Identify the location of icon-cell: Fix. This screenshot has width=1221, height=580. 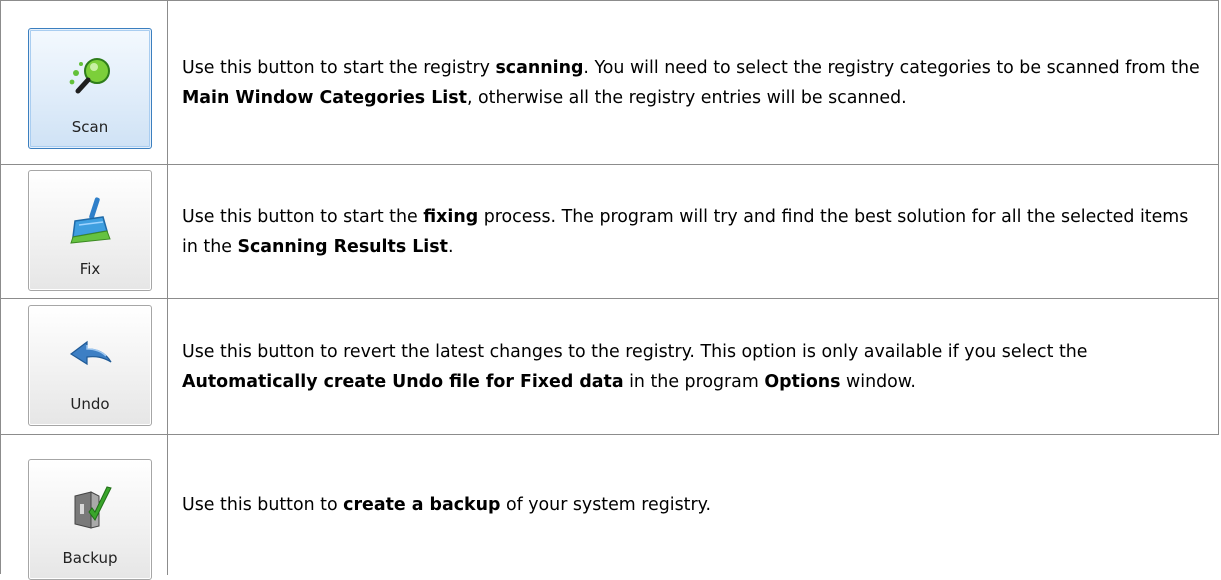
(84, 231).